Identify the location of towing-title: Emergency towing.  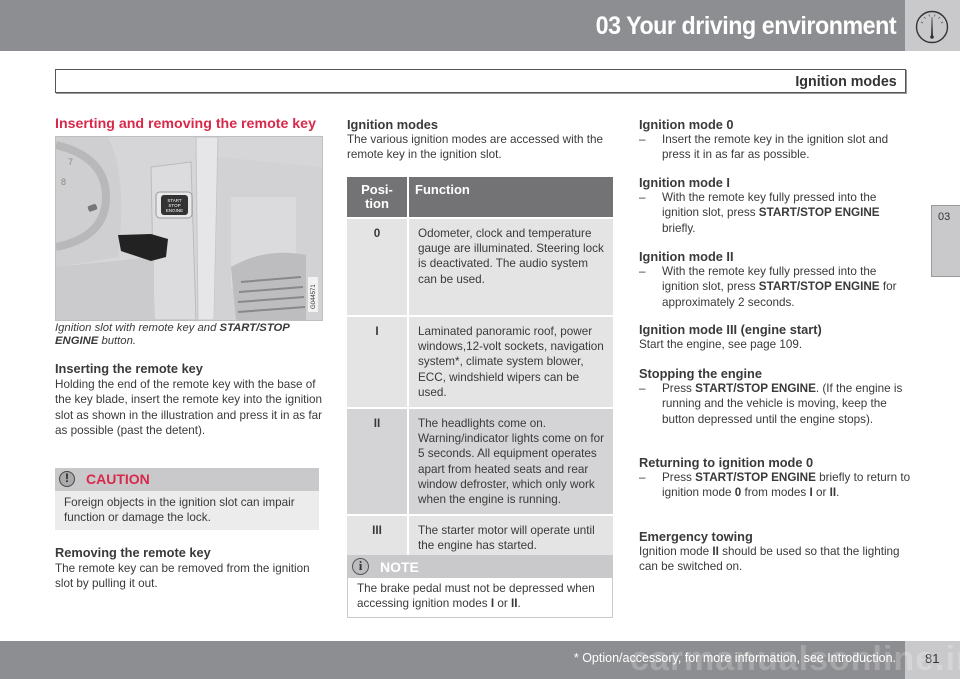
(696, 536).